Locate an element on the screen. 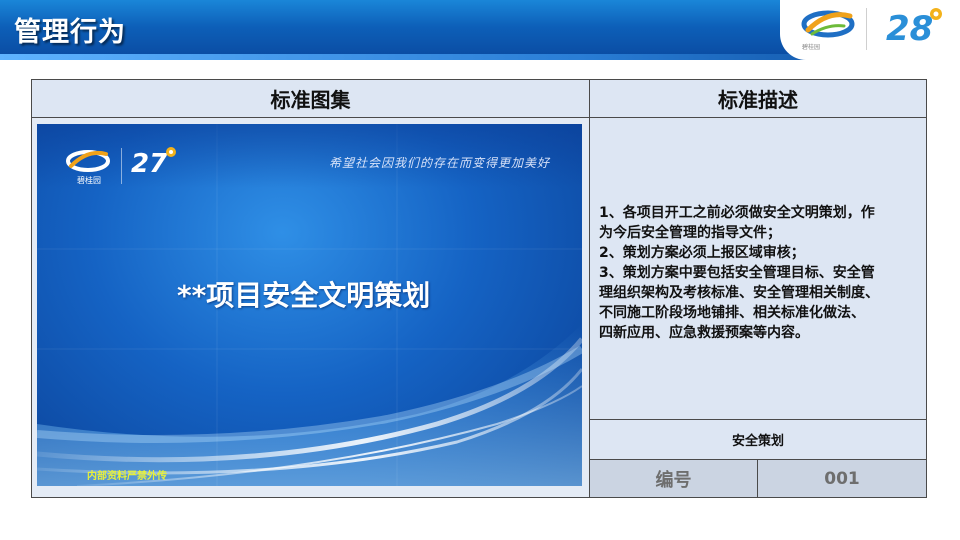 The width and height of the screenshot is (960, 540). logo-caption: 碧桂园 is located at coordinates (811, 47).